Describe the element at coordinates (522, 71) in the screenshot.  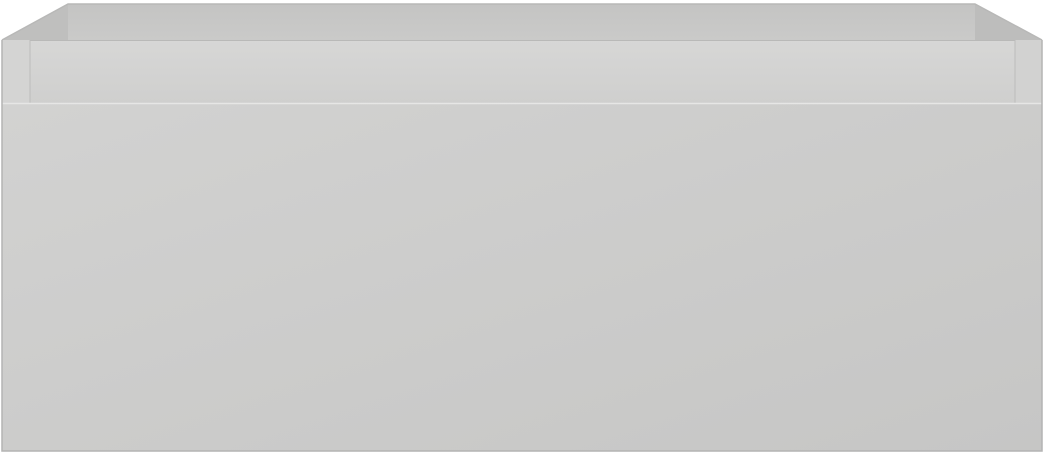
I see `drawer-upper-rail` at that location.